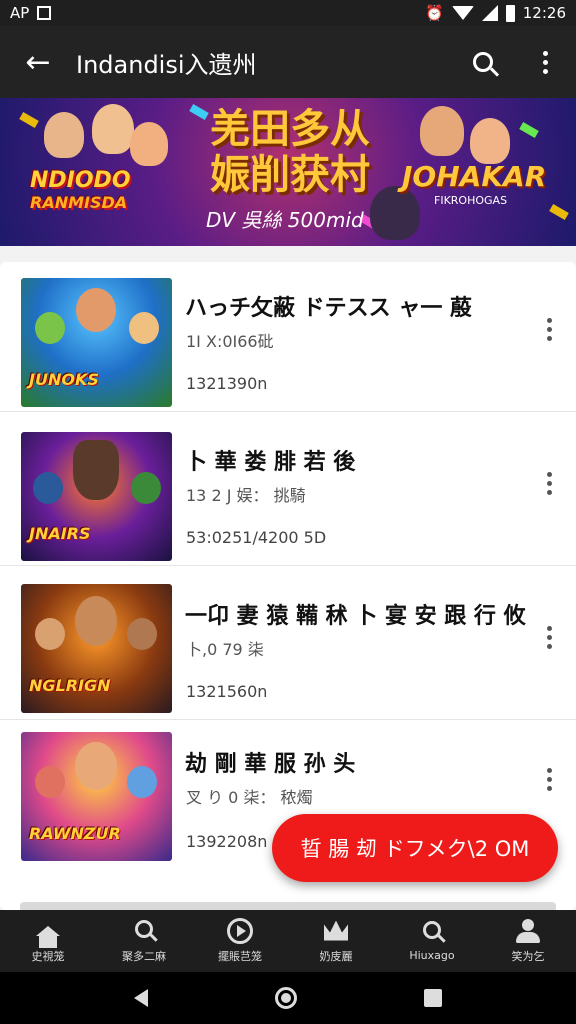  I want to click on game-thumbnail: JNAIRS, so click(96, 496).